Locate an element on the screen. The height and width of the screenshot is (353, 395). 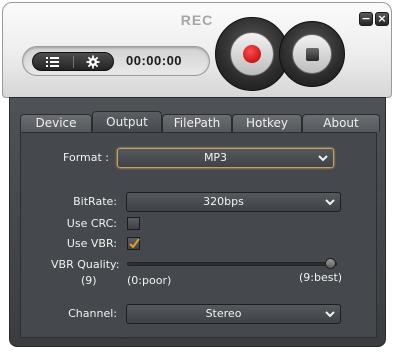
close-button: × is located at coordinates (382, 19).